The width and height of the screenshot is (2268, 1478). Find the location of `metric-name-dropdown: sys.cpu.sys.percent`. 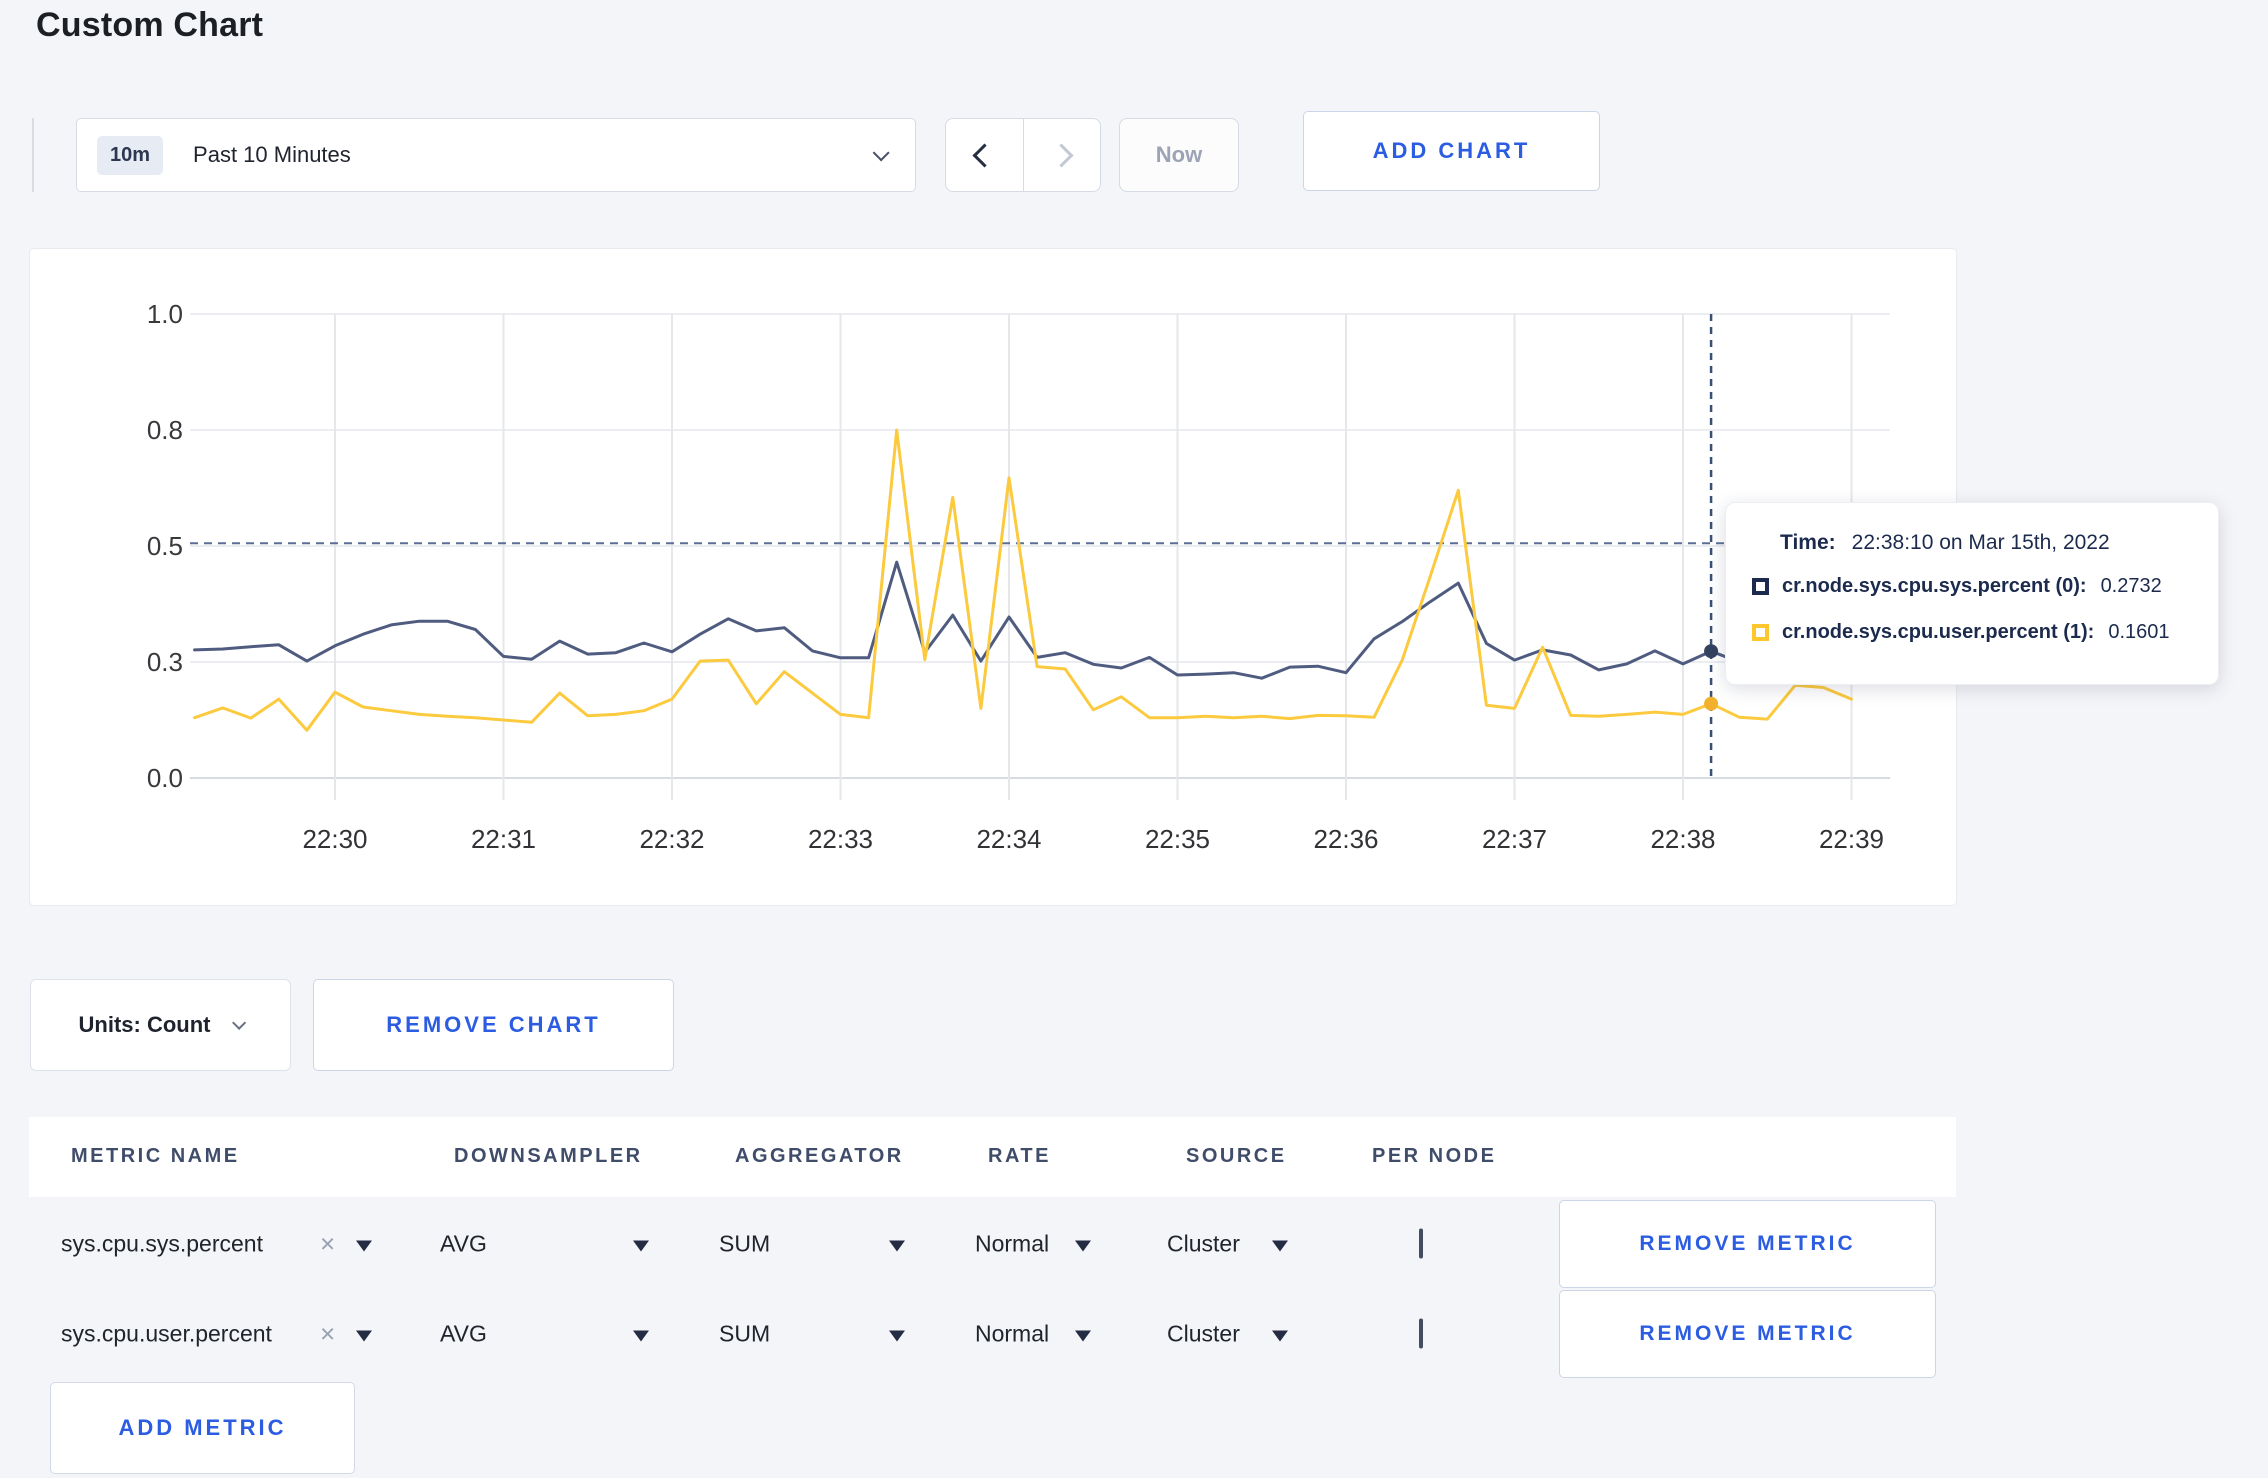

metric-name-dropdown: sys.cpu.sys.percent is located at coordinates (162, 1243).